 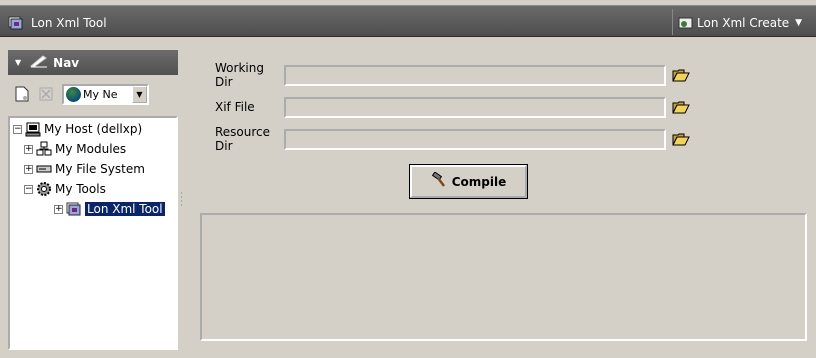 I want to click on nav-toolbar: My Ne ▼, so click(x=93, y=94).